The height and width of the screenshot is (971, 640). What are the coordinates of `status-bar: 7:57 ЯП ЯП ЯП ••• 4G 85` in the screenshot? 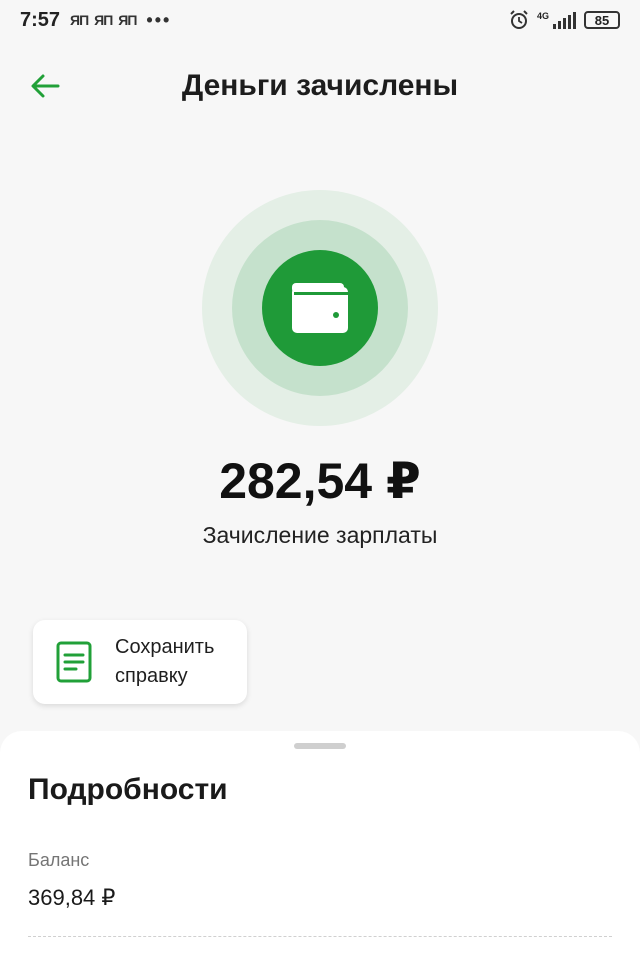 It's located at (320, 20).